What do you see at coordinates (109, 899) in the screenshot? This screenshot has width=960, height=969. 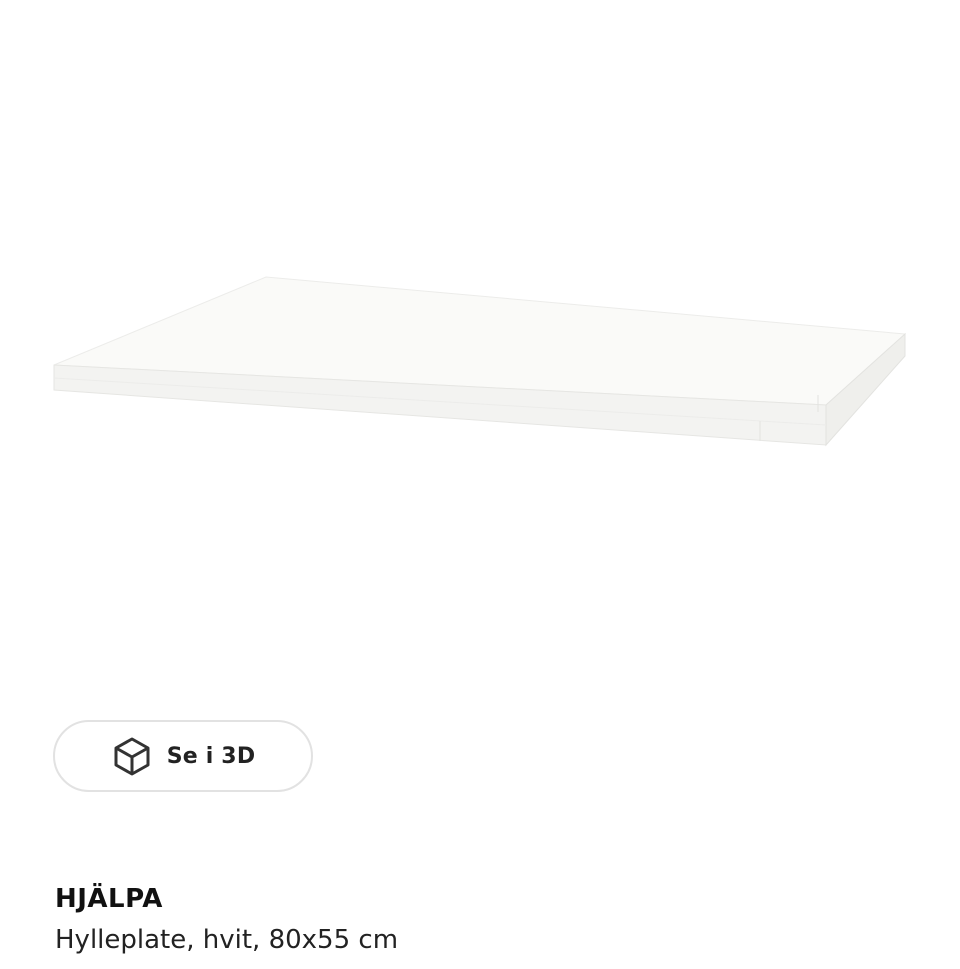 I see `product-name: HJÄLPA` at bounding box center [109, 899].